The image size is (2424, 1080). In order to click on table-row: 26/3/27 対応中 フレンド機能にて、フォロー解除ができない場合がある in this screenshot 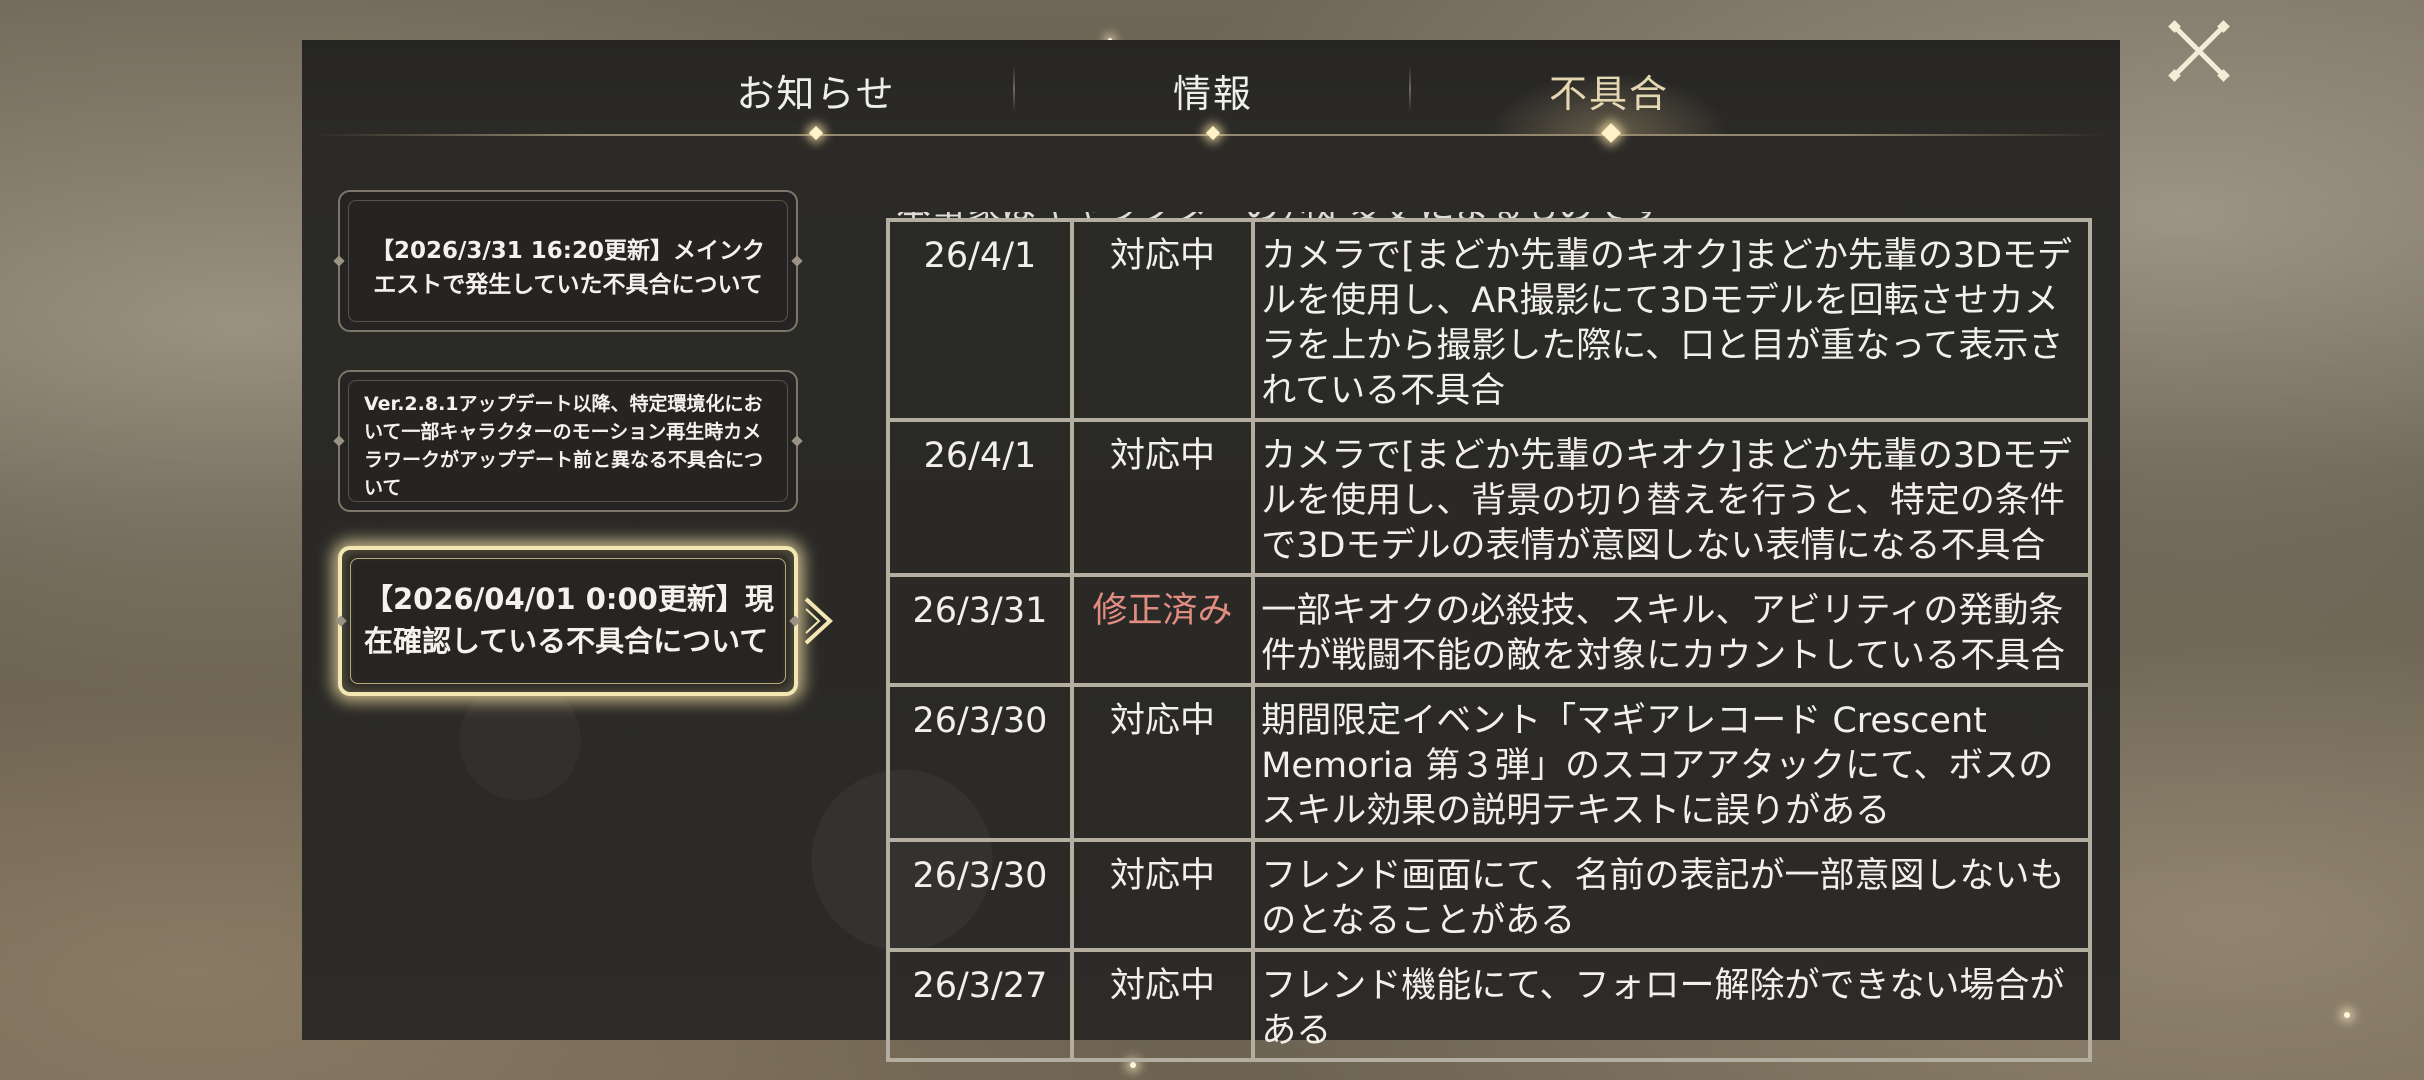, I will do `click(1489, 1005)`.